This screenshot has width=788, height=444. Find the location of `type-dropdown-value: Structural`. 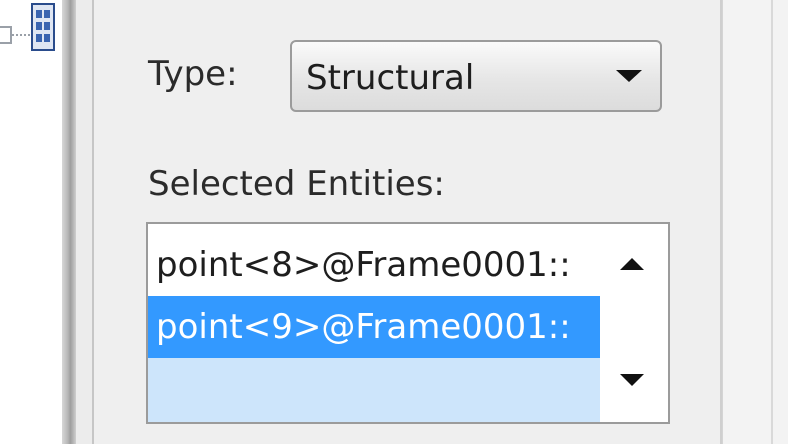

type-dropdown-value: Structural is located at coordinates (390, 78).